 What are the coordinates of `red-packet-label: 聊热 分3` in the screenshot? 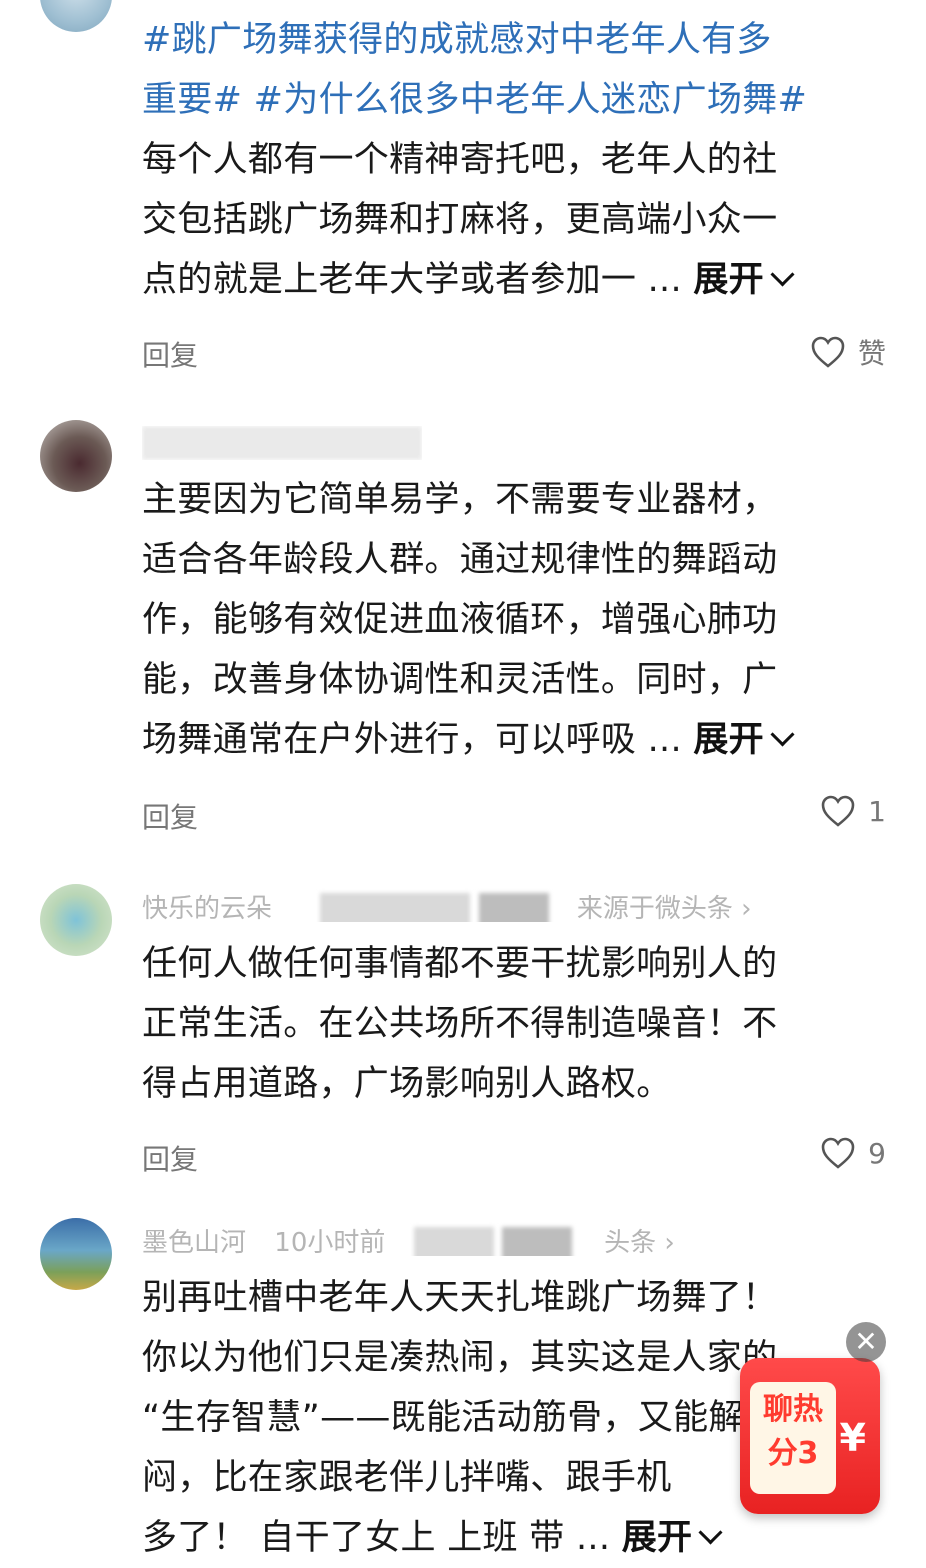 It's located at (793, 1438).